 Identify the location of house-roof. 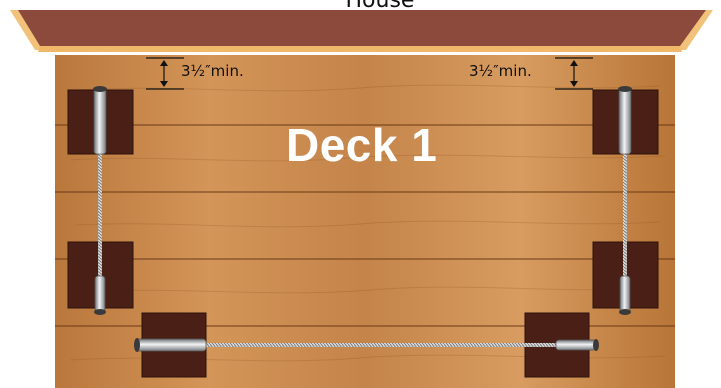
(361, 31).